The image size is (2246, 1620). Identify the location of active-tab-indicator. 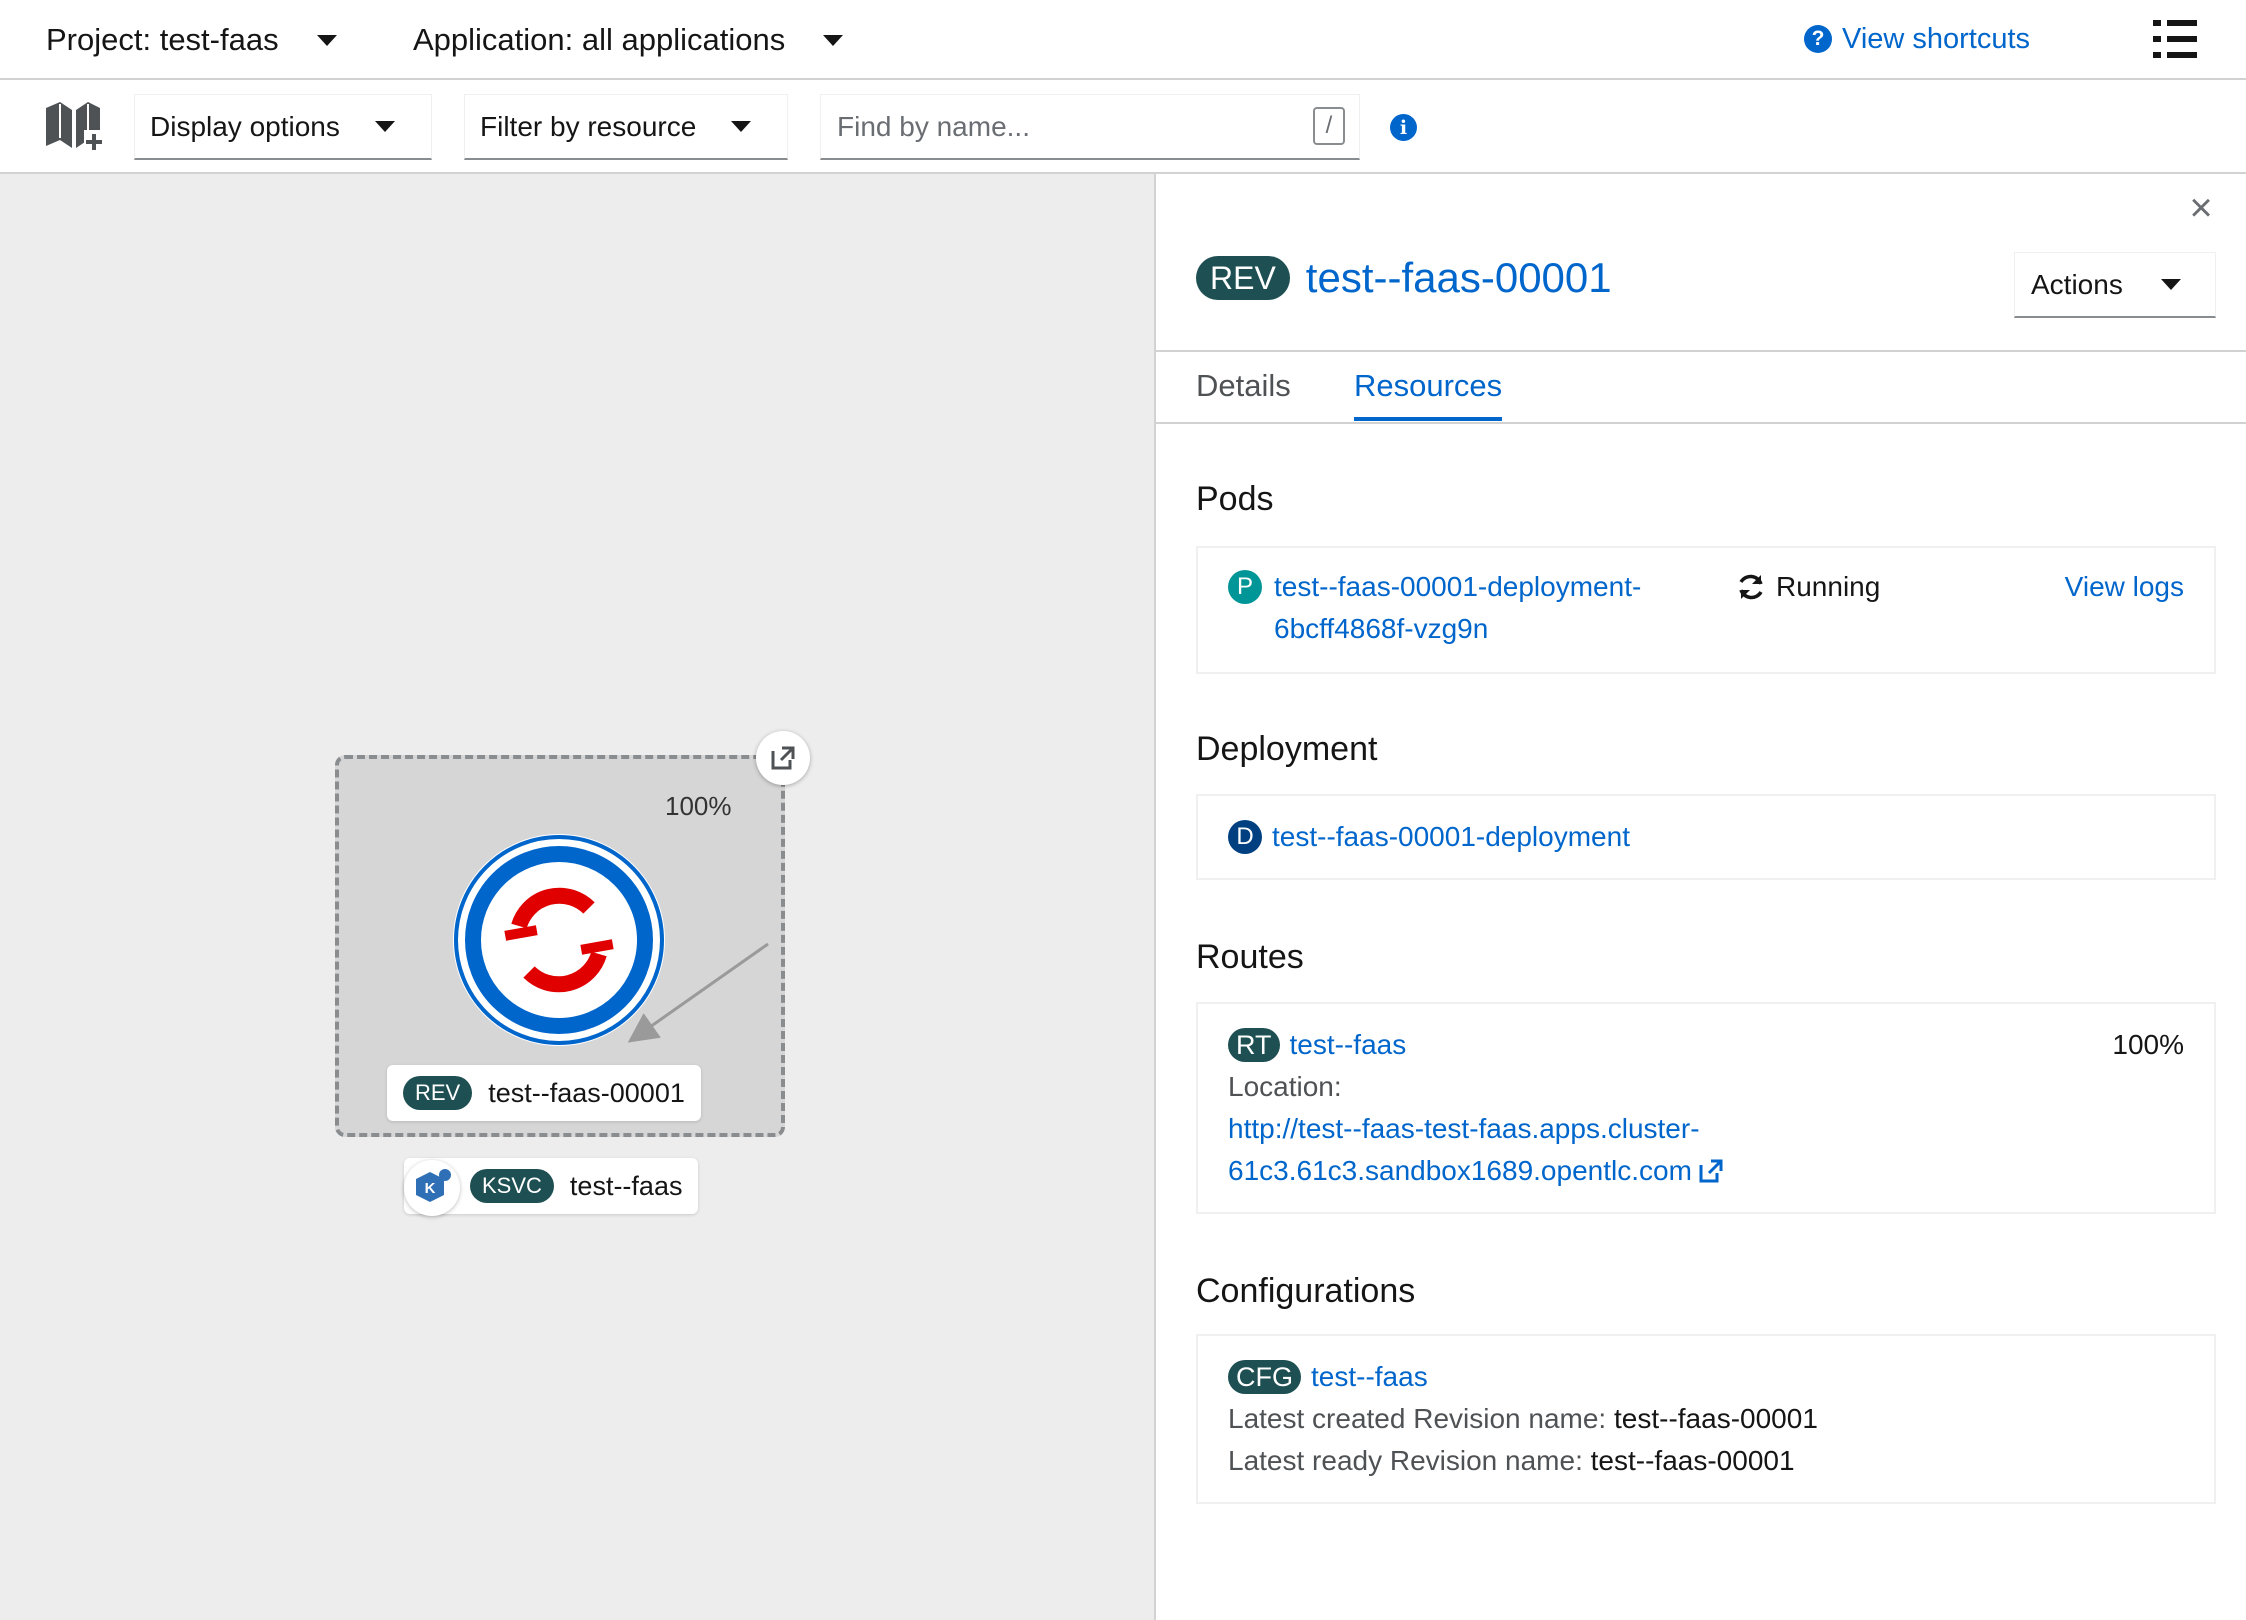
(1428, 419).